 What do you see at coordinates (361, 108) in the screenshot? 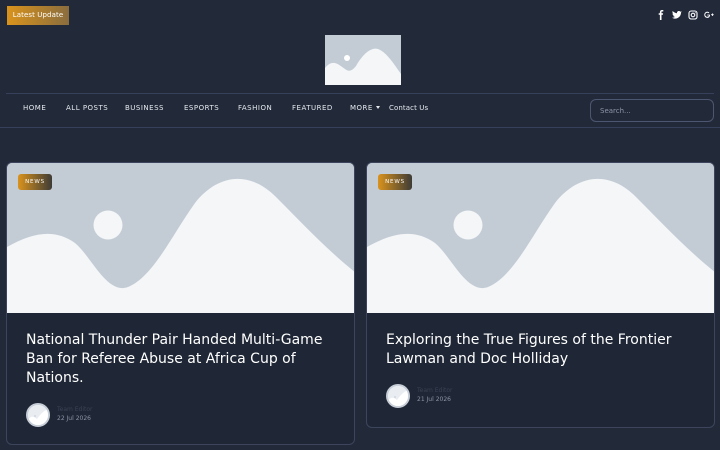
I see `nav-item-more-label: MORE` at bounding box center [361, 108].